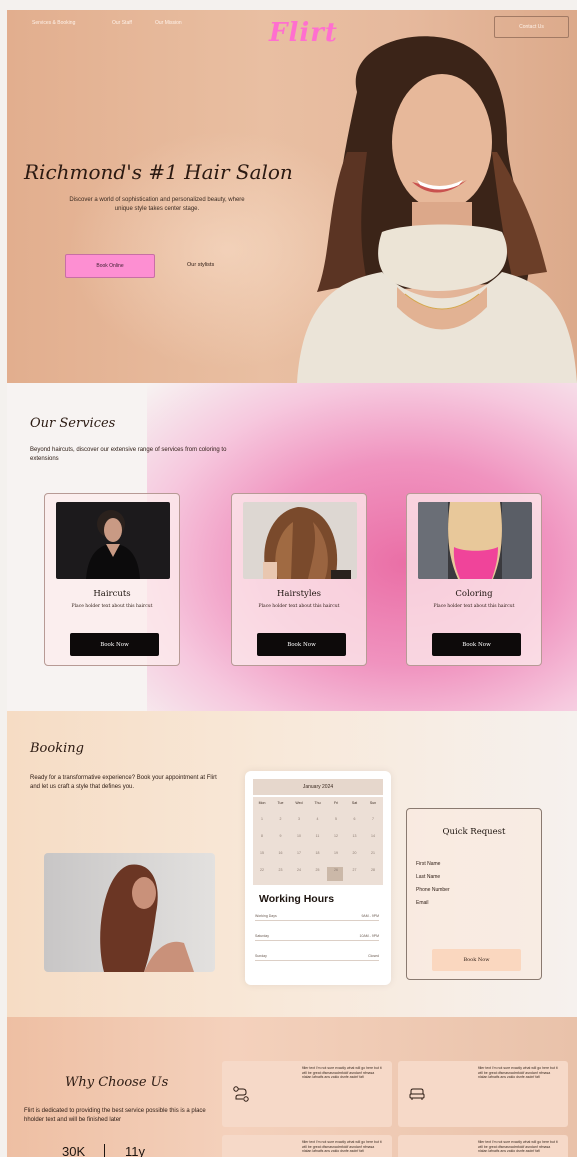  I want to click on calendar-day: 4, so click(318, 819).